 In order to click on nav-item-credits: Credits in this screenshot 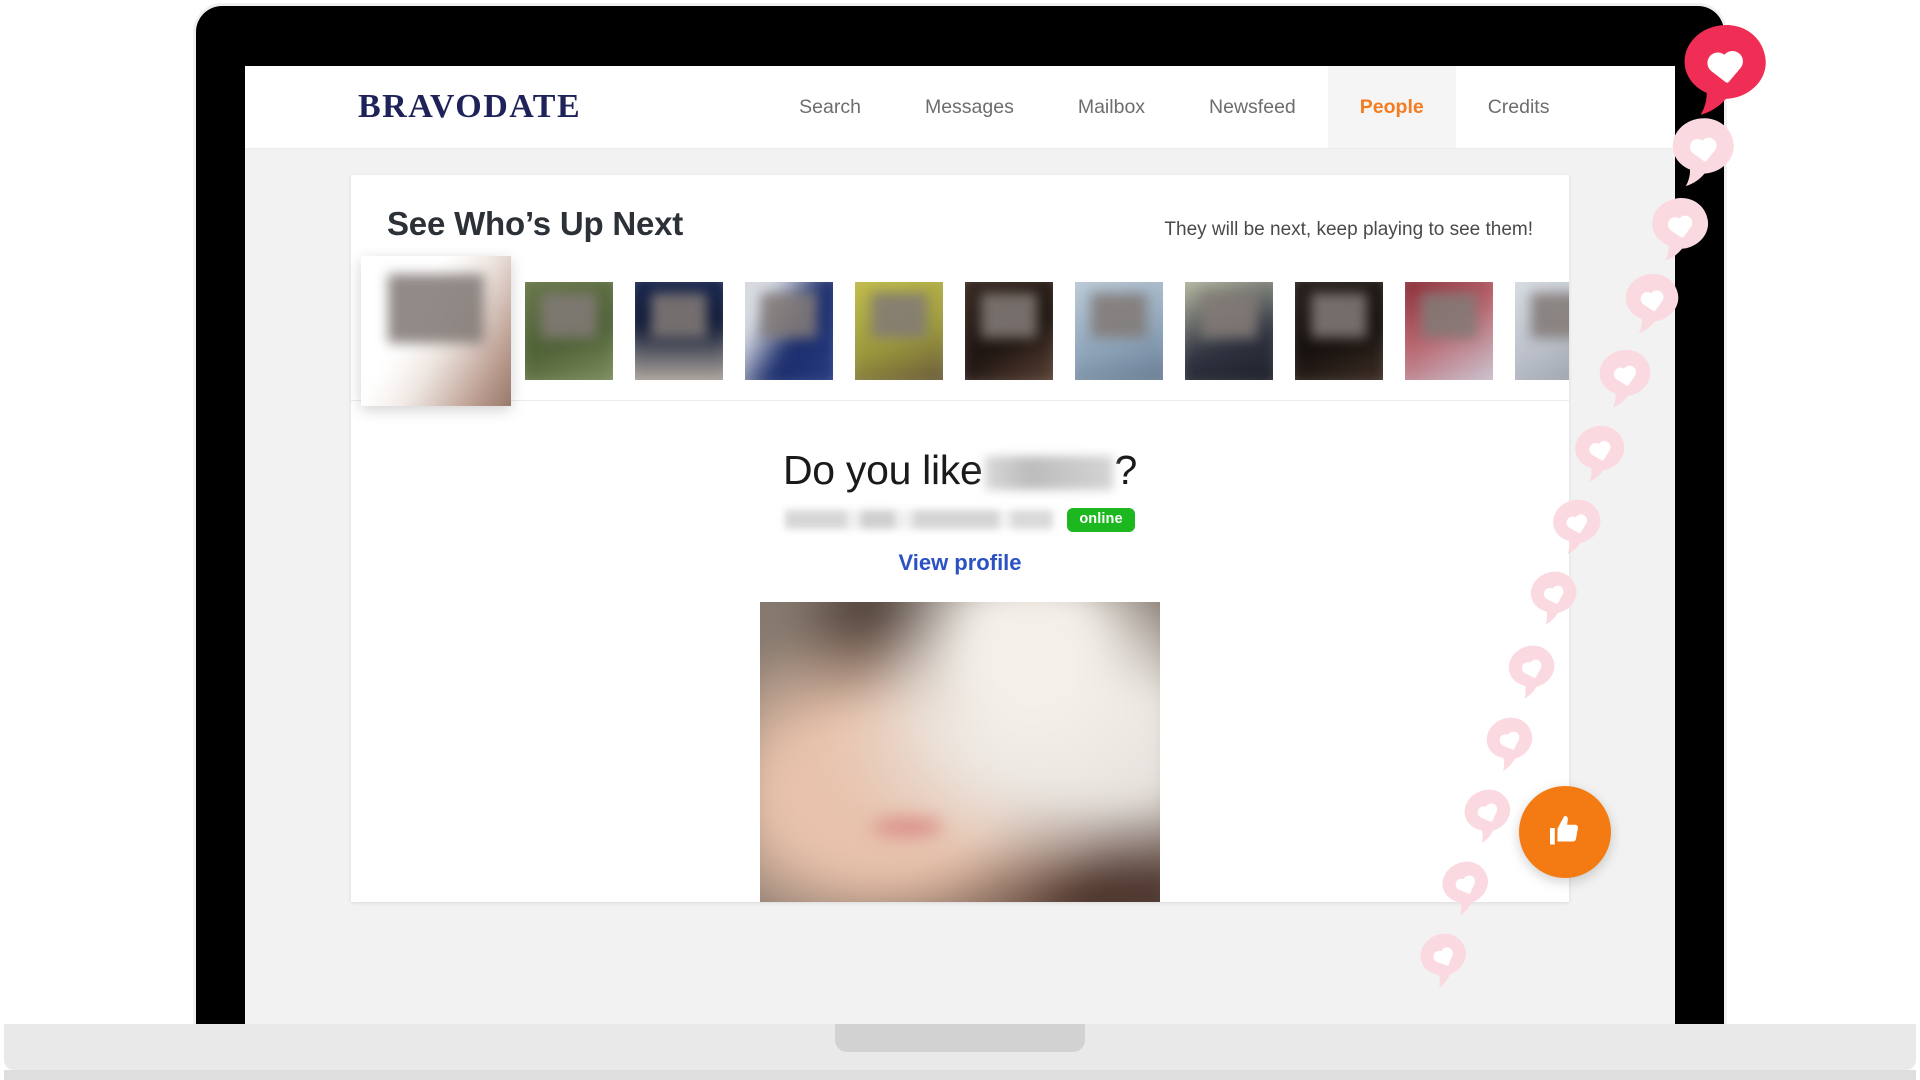, I will do `click(1519, 107)`.